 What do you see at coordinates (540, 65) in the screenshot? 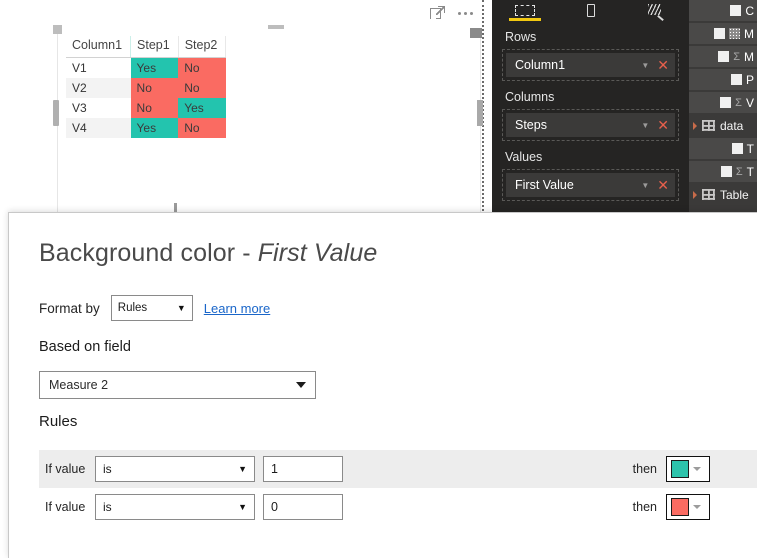
I see `field-pill-label: Column1` at bounding box center [540, 65].